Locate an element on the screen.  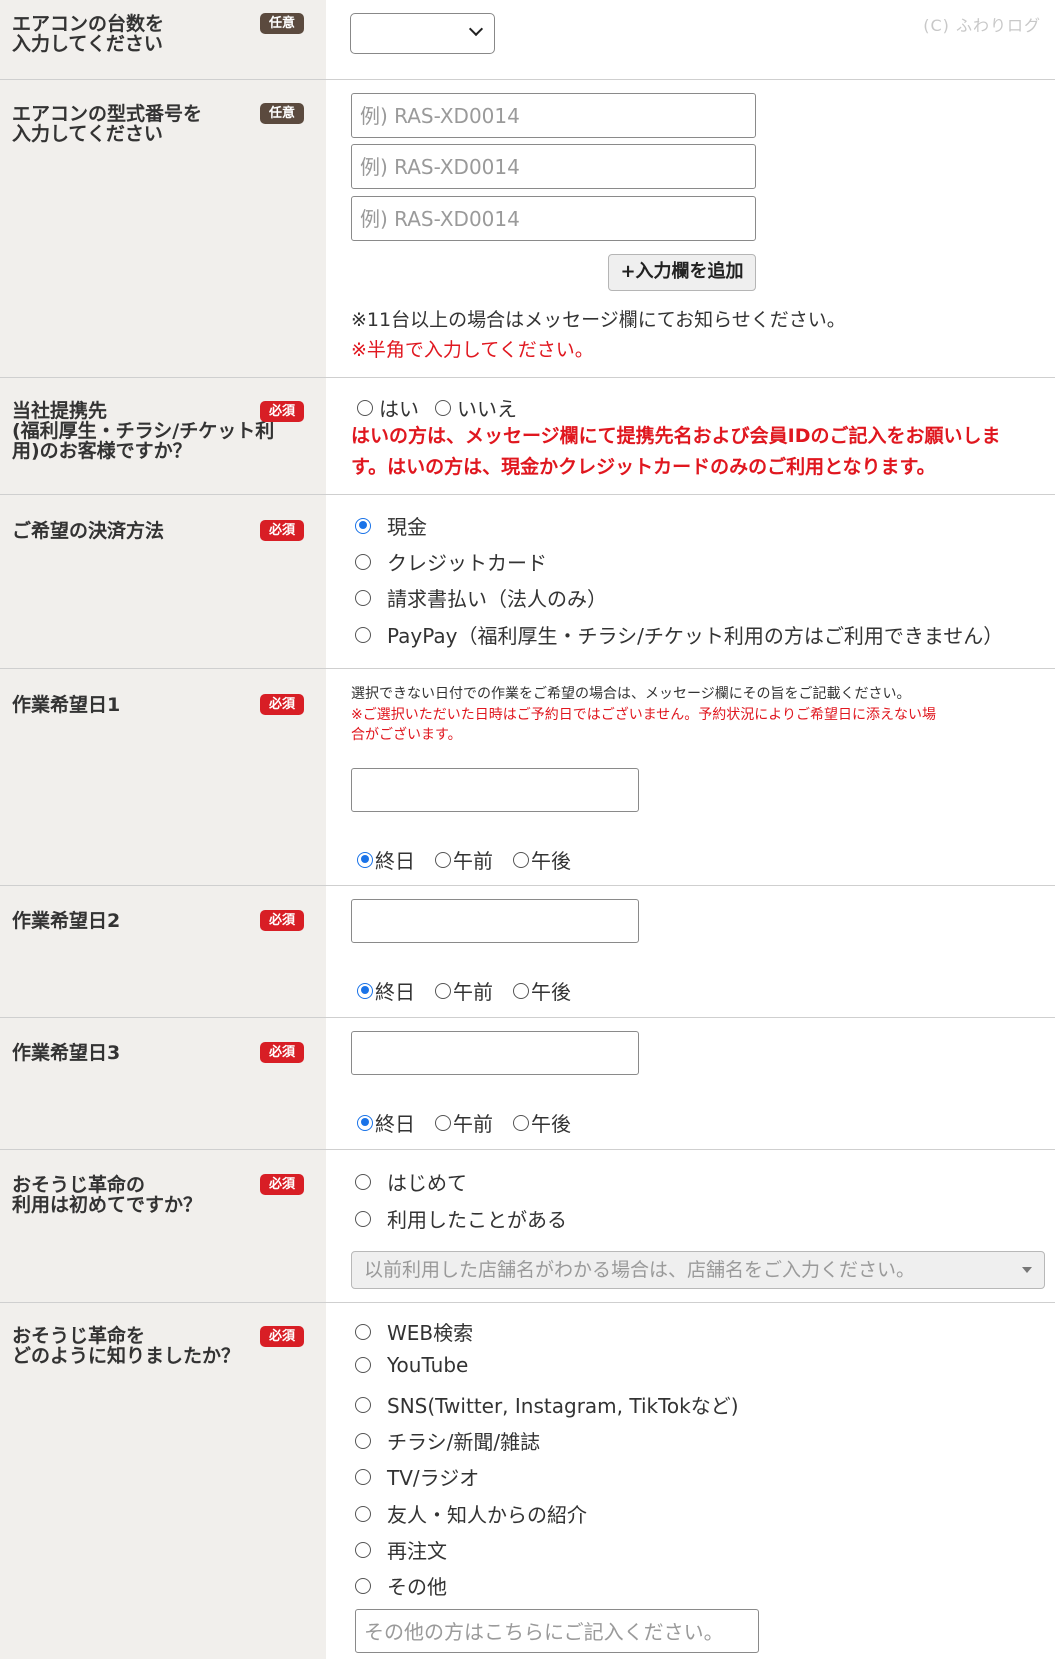
date-2-time-allday: 終日 is located at coordinates (386, 990).